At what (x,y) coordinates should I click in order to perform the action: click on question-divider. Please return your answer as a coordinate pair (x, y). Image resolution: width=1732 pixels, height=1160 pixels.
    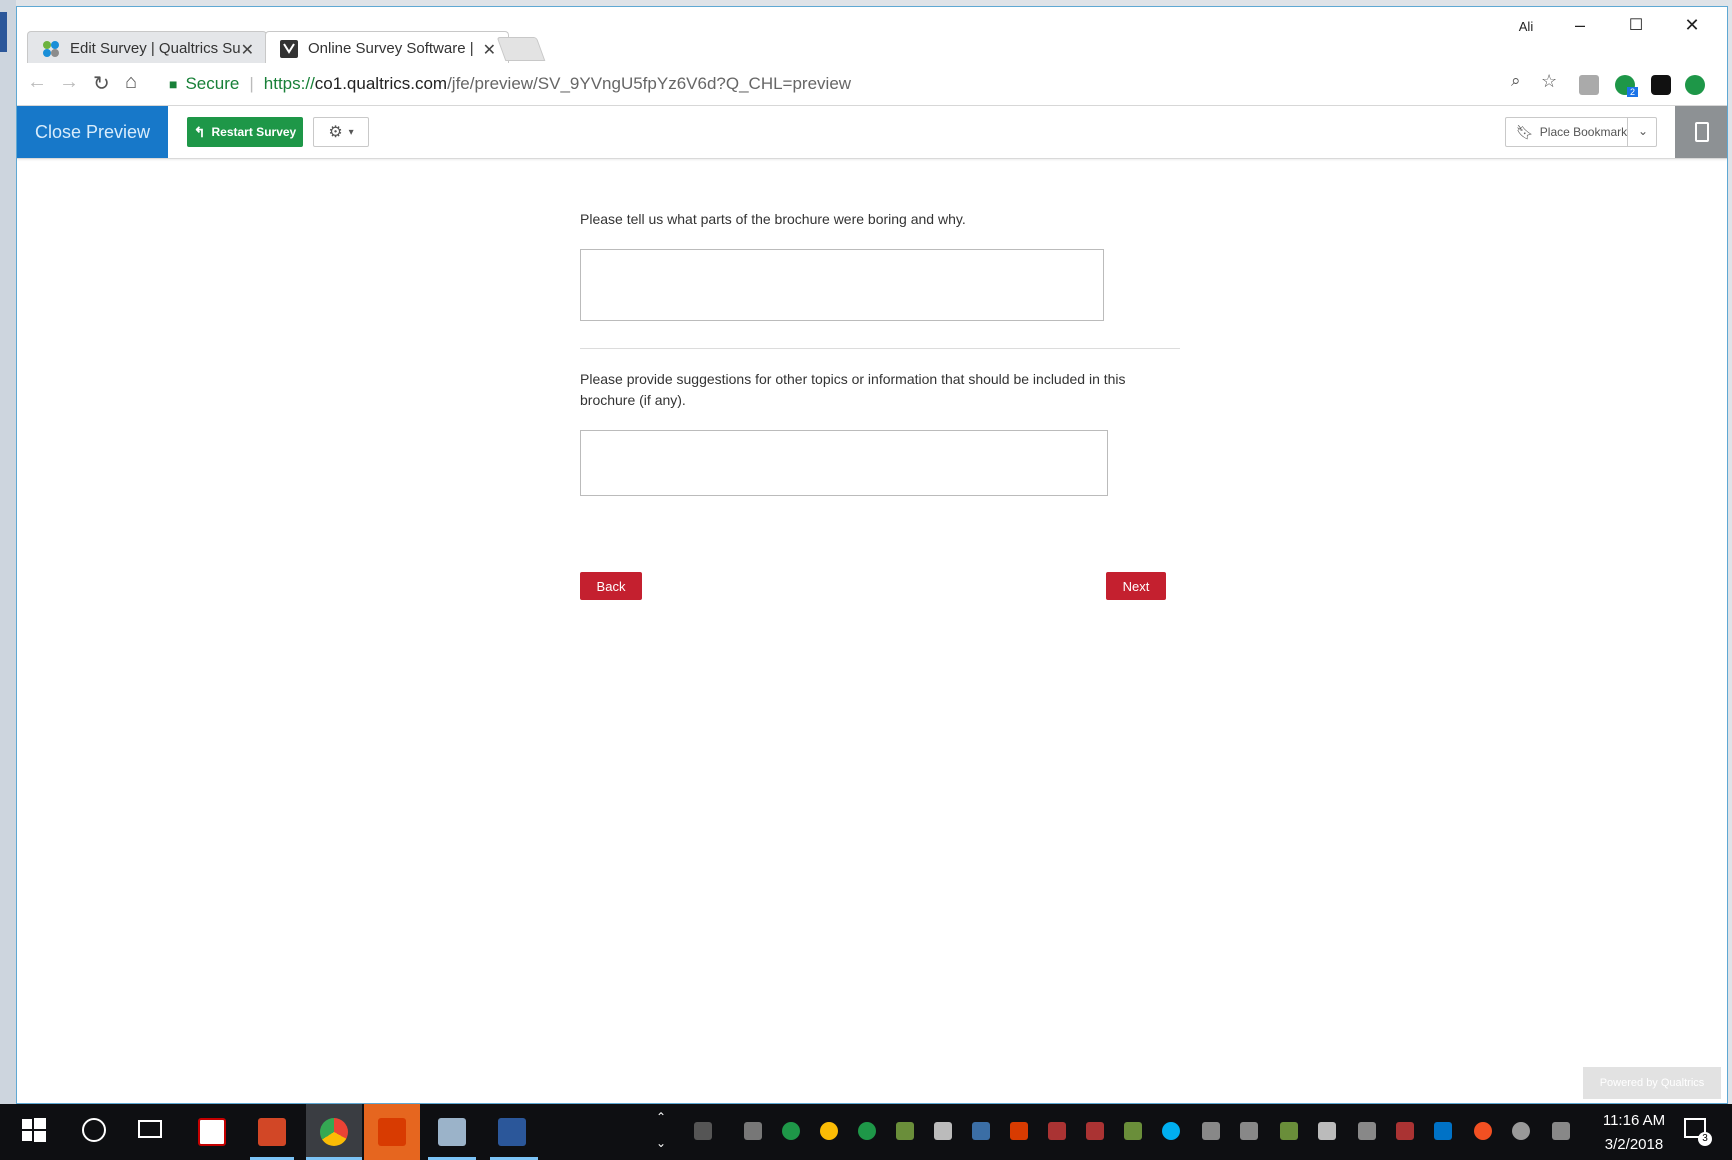
    Looking at the image, I should click on (880, 348).